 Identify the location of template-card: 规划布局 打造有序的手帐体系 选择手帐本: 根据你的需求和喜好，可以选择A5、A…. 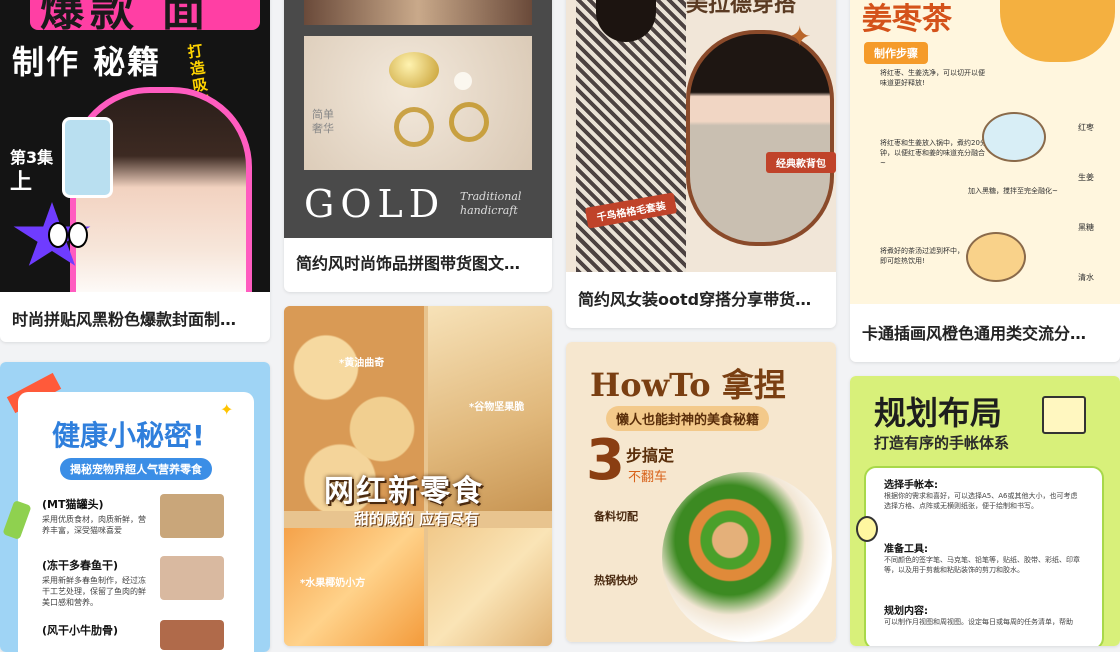
(985, 511).